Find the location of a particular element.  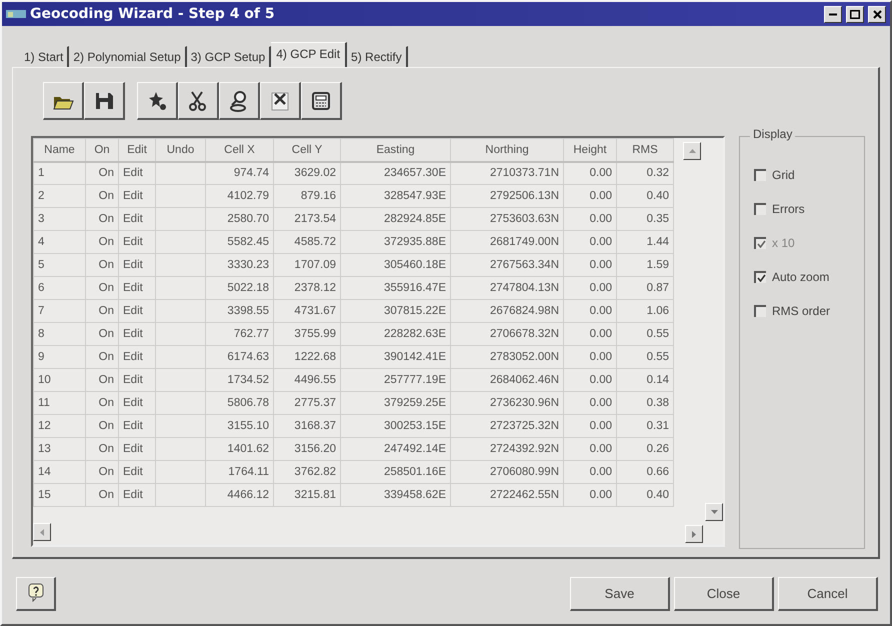

table-cell: 0.31 is located at coordinates (645, 426).